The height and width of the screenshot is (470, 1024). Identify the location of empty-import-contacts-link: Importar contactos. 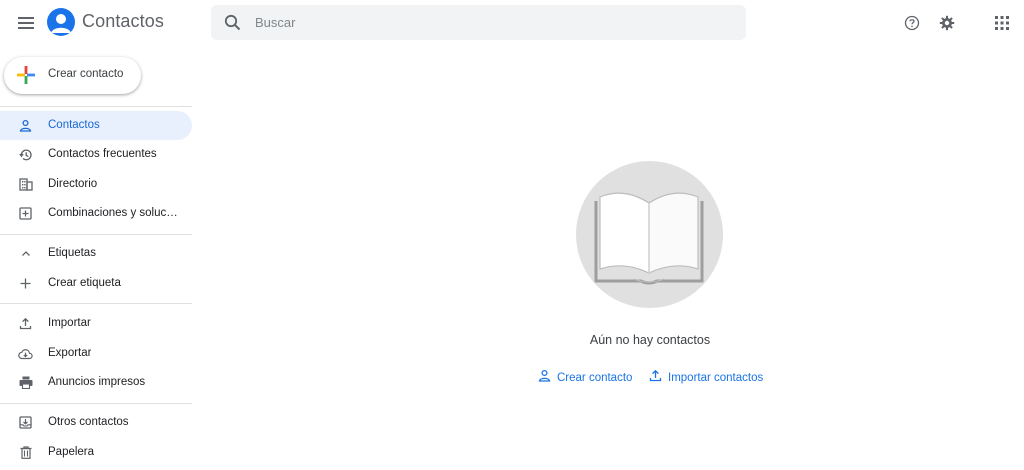
(706, 378).